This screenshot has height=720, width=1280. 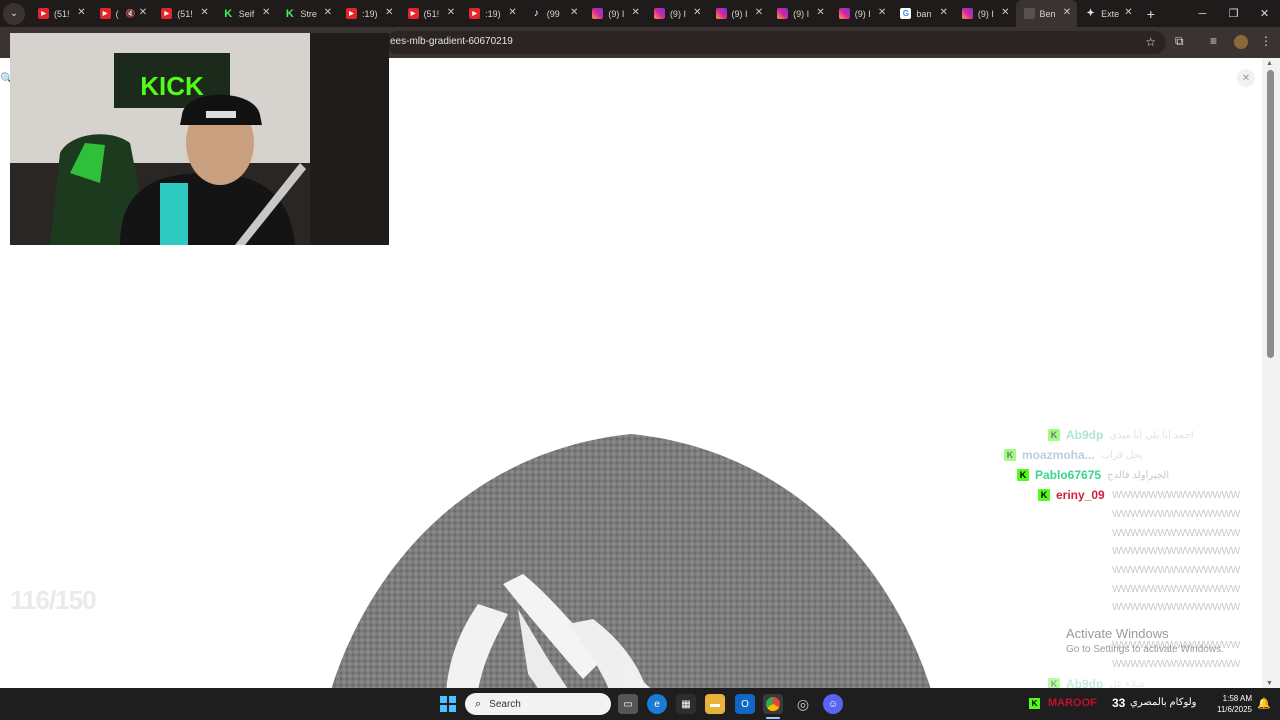 What do you see at coordinates (131, 13) in the screenshot?
I see `tab-muted-icon: 🔇` at bounding box center [131, 13].